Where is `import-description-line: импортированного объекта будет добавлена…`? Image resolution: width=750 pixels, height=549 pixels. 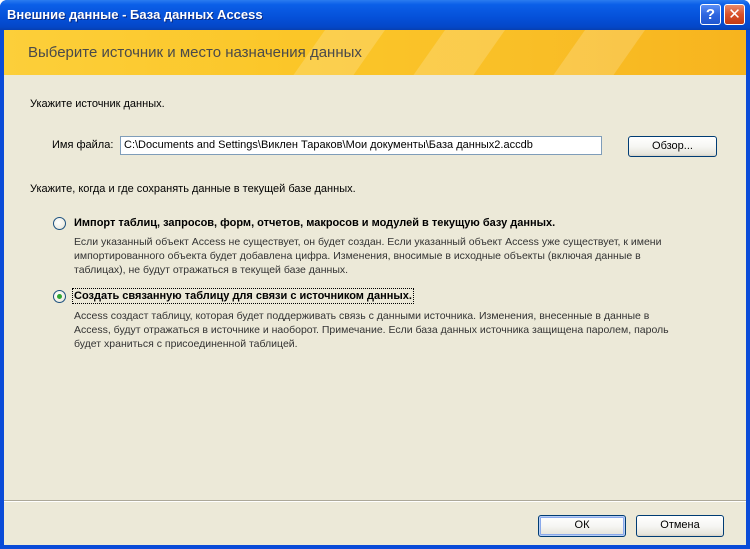
import-description-line: импортированного объекта будет добавлена… is located at coordinates (357, 256).